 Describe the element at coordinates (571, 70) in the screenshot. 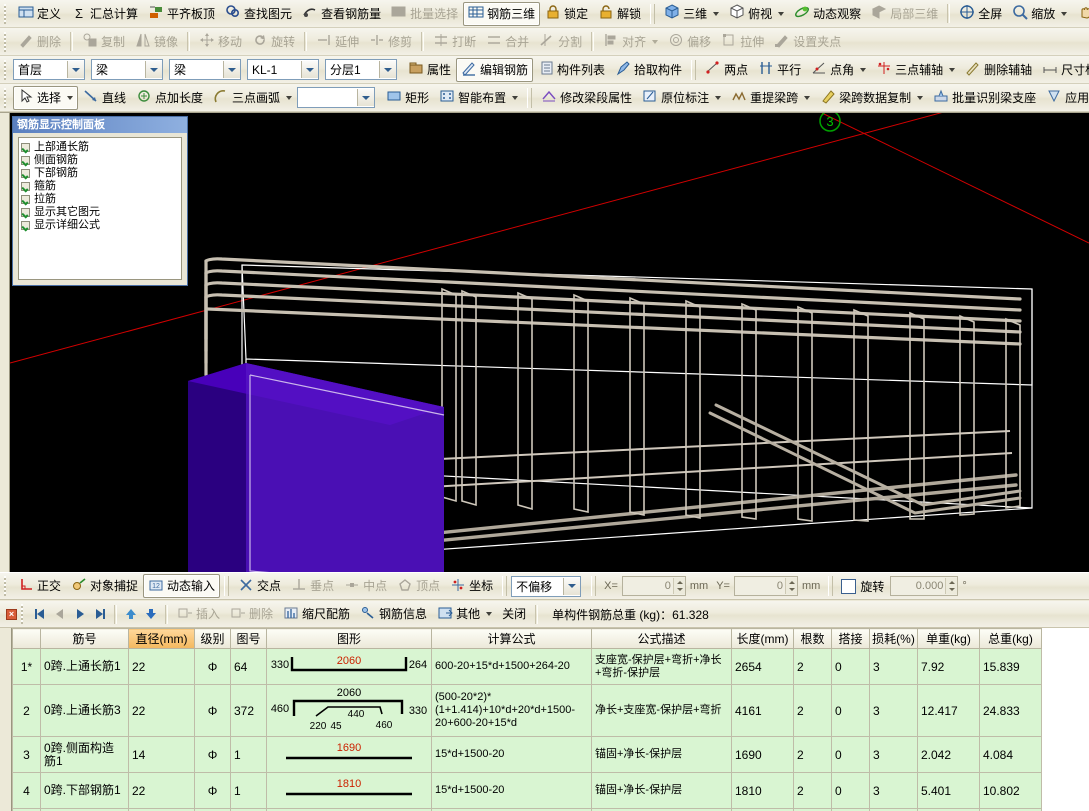

I see `tb3-member-list-button: 构件列表` at that location.